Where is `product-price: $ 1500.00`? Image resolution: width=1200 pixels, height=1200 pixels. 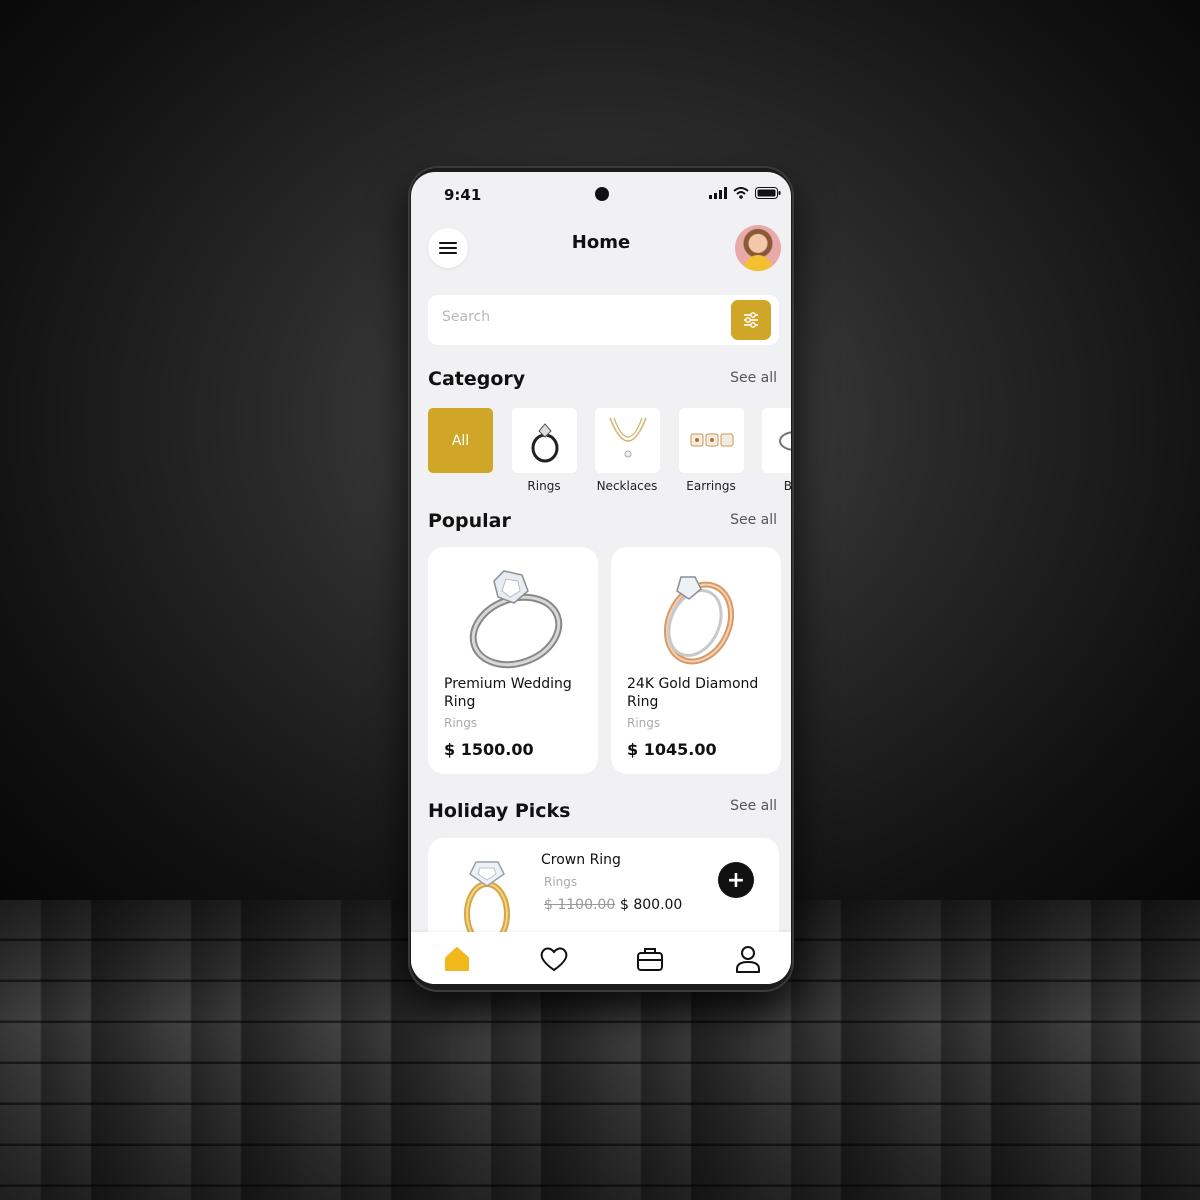
product-price: $ 1500.00 is located at coordinates (489, 749).